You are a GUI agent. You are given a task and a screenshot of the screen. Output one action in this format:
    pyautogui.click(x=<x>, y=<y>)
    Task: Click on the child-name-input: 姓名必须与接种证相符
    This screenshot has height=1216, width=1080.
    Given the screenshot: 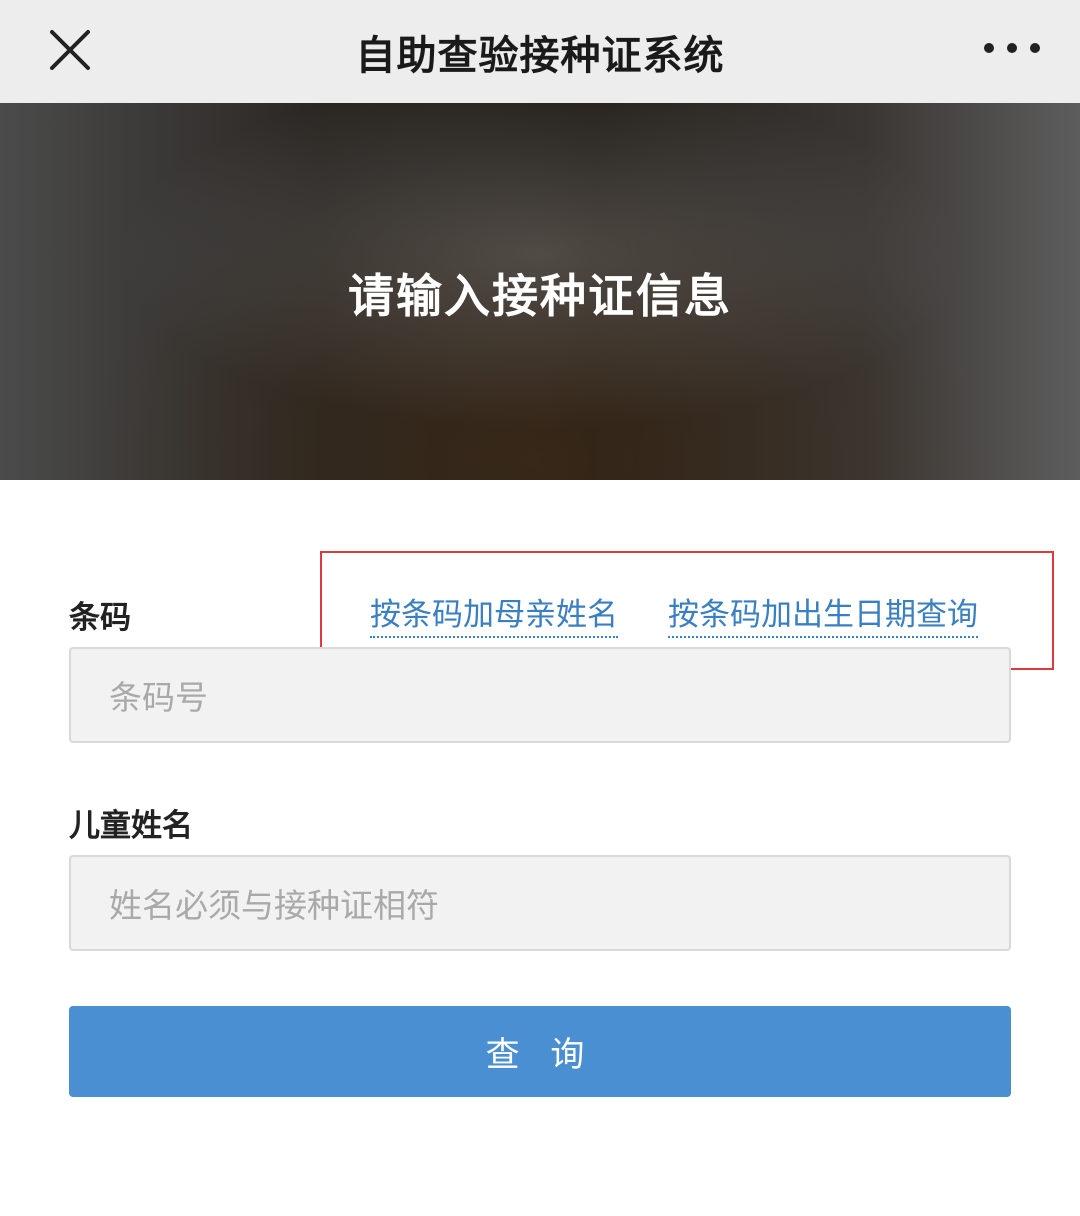 What is the action you would take?
    pyautogui.click(x=540, y=903)
    